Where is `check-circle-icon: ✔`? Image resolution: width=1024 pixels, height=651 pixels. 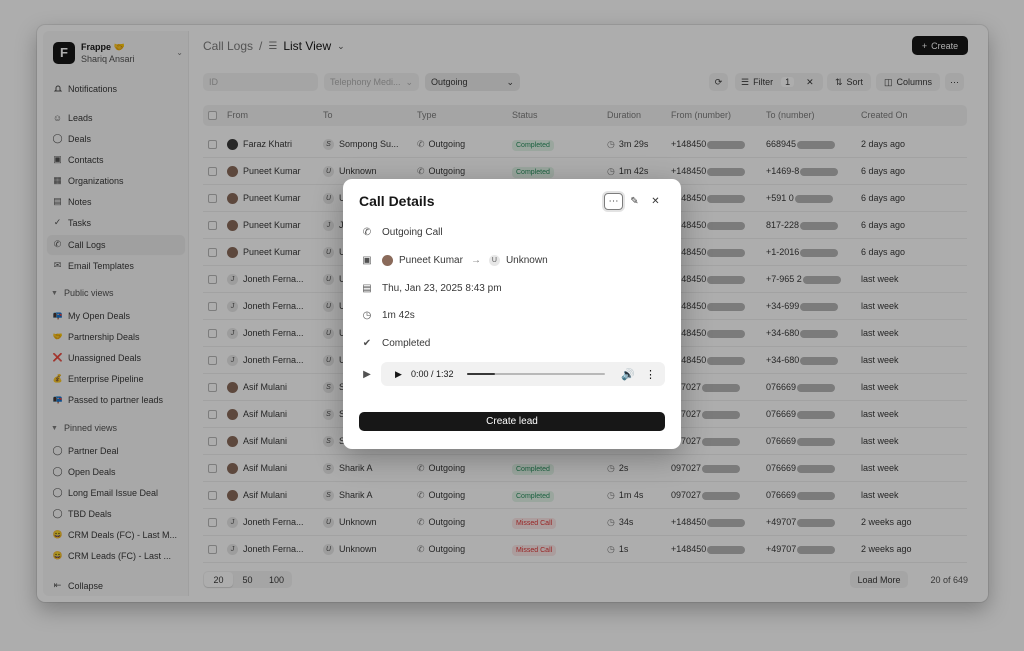
check-circle-icon: ✔ is located at coordinates (367, 343).